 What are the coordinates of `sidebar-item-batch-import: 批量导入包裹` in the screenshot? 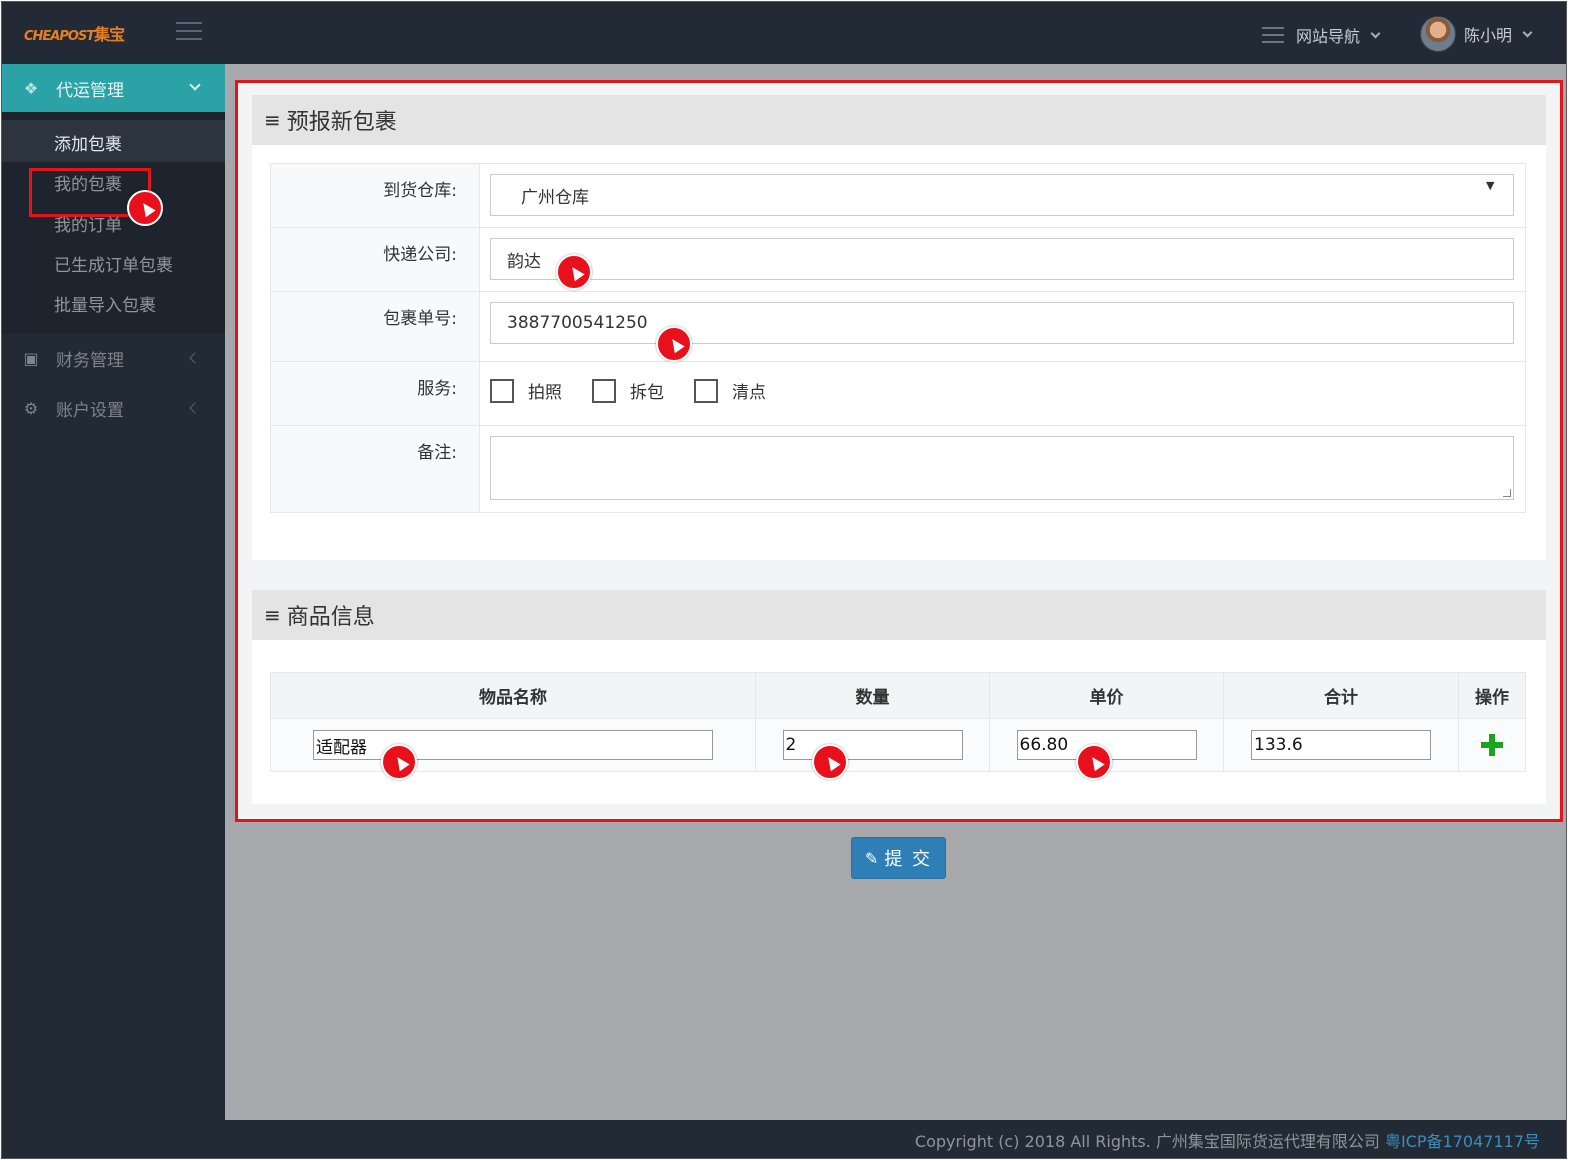 It's located at (105, 303).